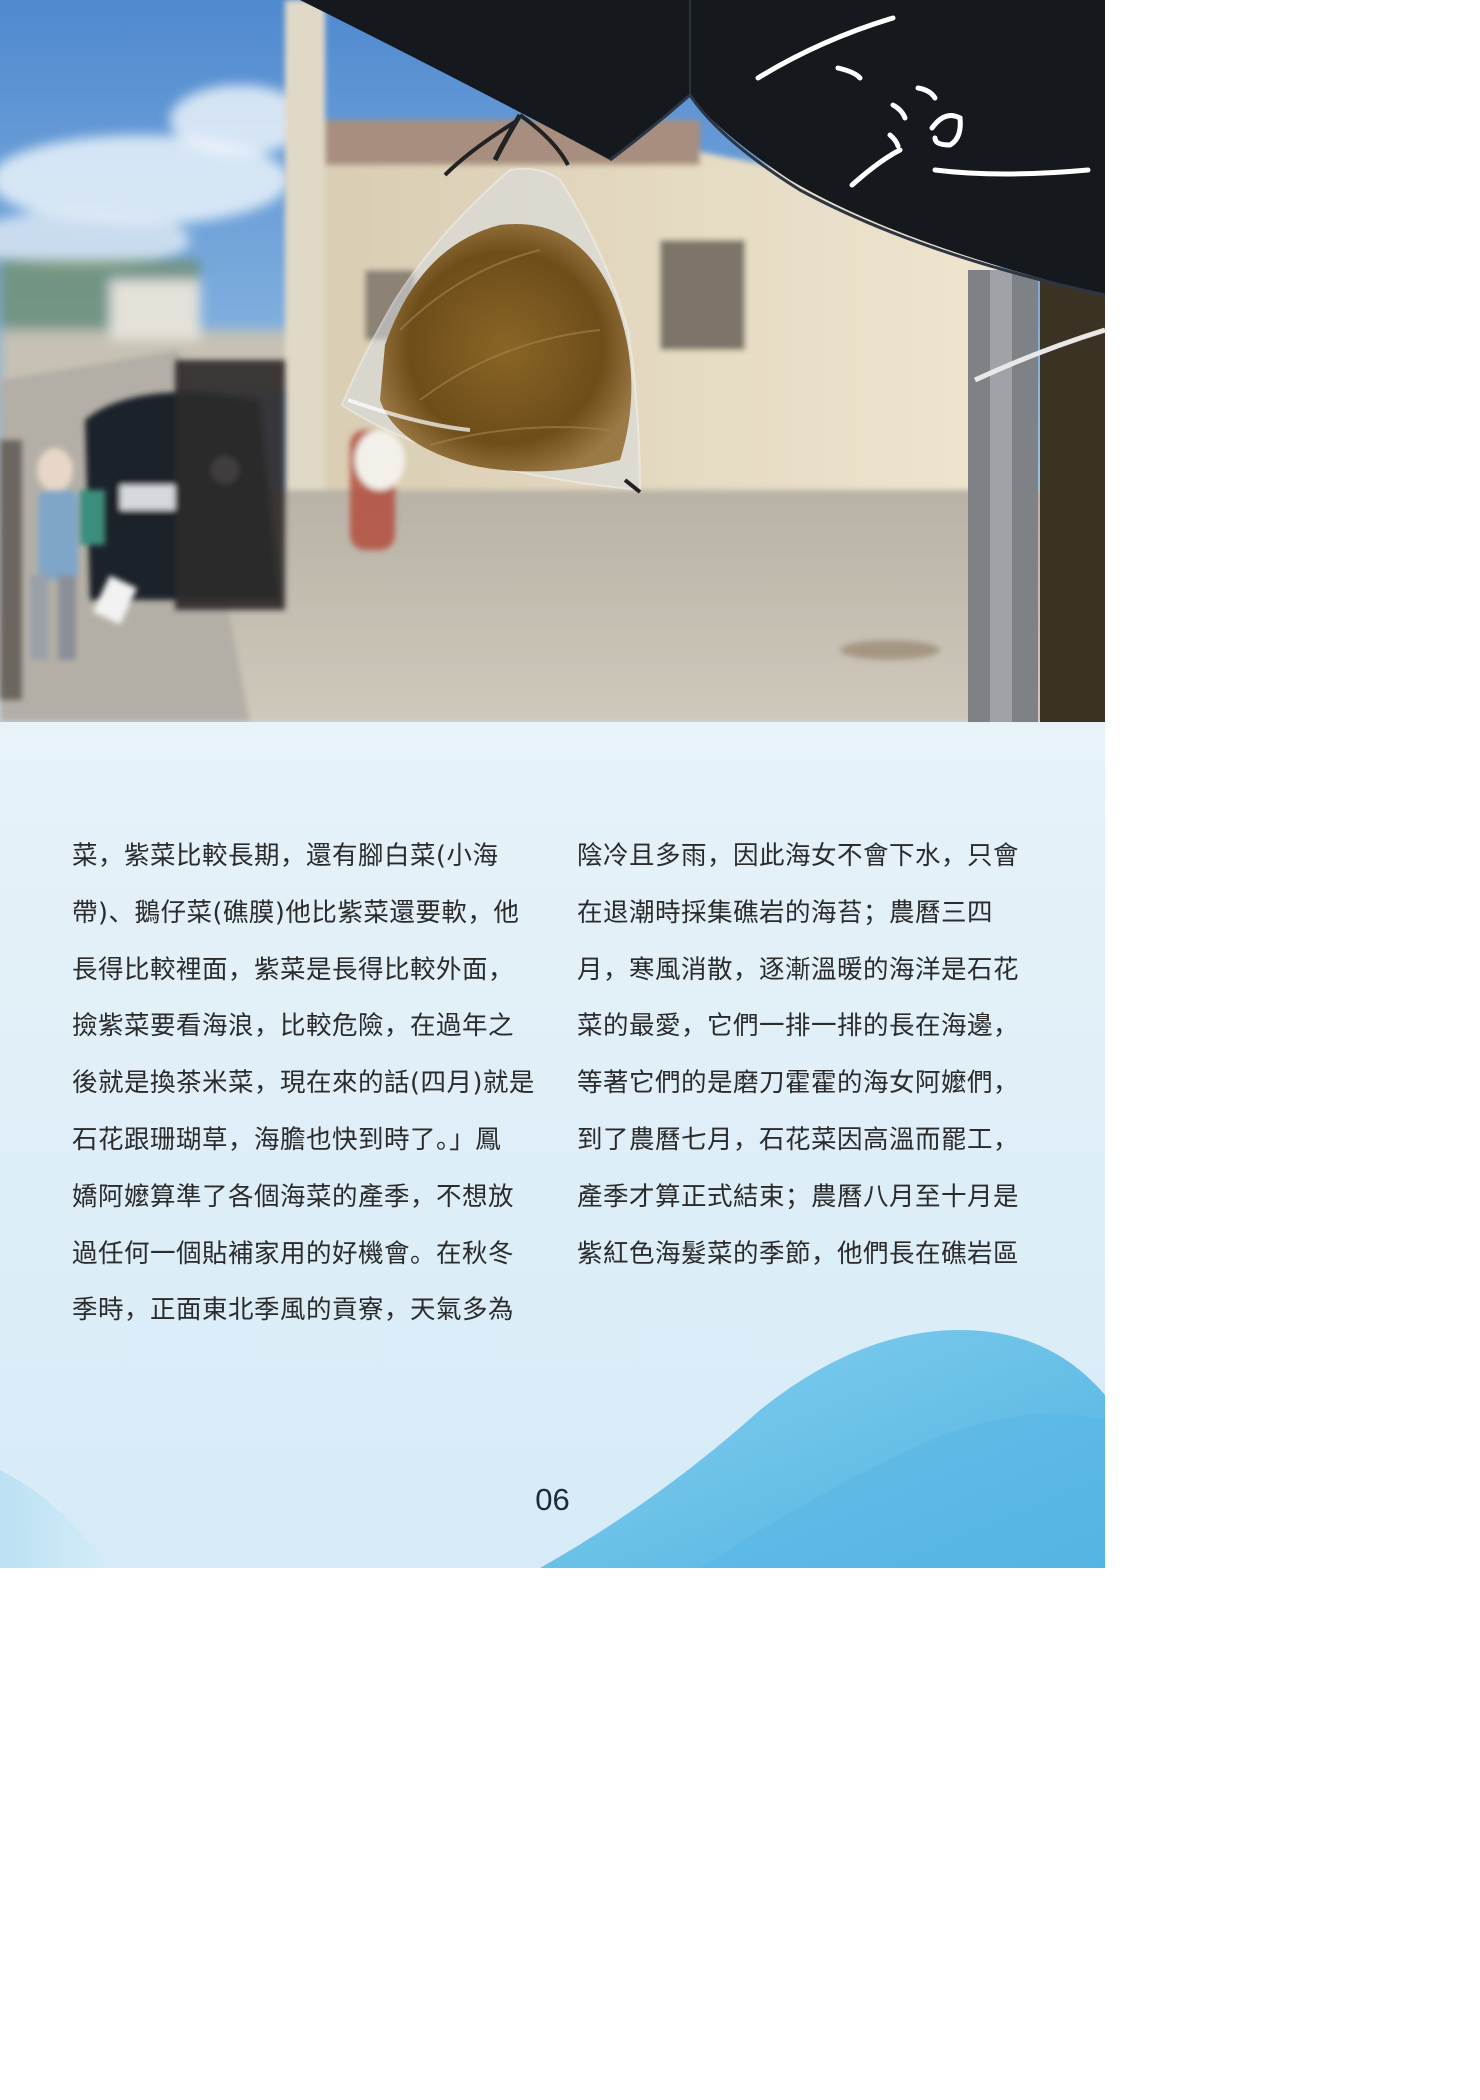 This screenshot has height=2100, width=1480. What do you see at coordinates (293, 1026) in the screenshot?
I see `text-line: 撿紫菜要看海浪，比較危險，在過年之` at bounding box center [293, 1026].